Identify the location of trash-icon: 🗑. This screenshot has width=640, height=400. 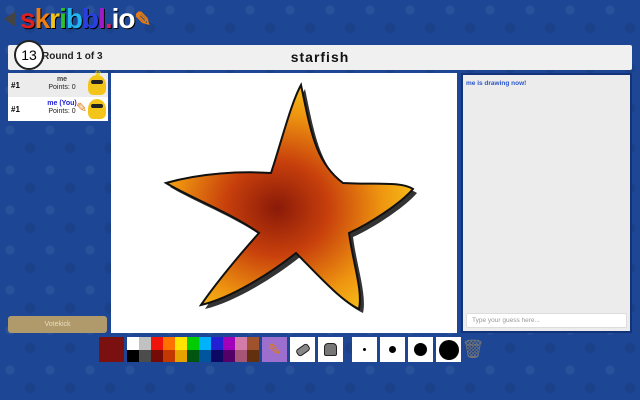
(473, 349).